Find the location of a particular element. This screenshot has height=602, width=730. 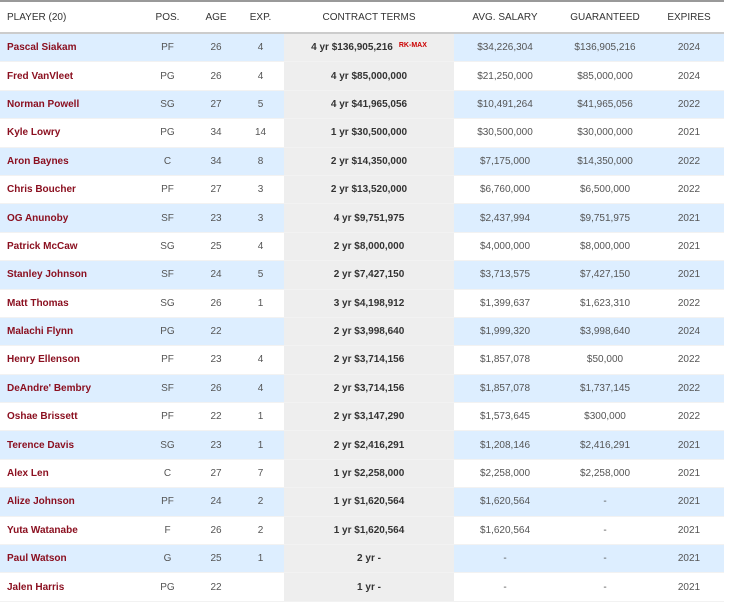

guaranteed-cell: $50,000 is located at coordinates (605, 360).